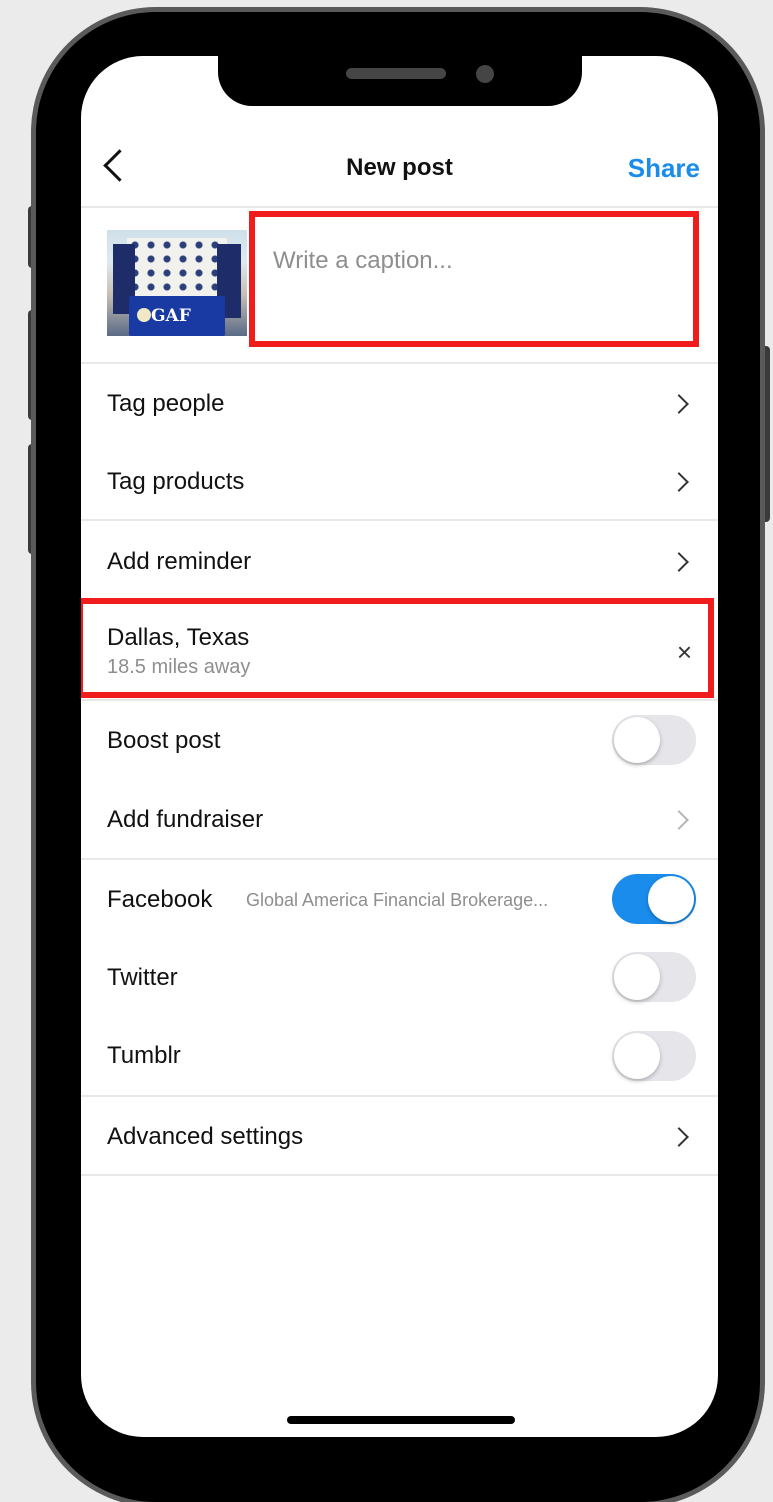 Image resolution: width=773 pixels, height=1502 pixels. Describe the element at coordinates (396, 73) in the screenshot. I see `speaker-grille` at that location.